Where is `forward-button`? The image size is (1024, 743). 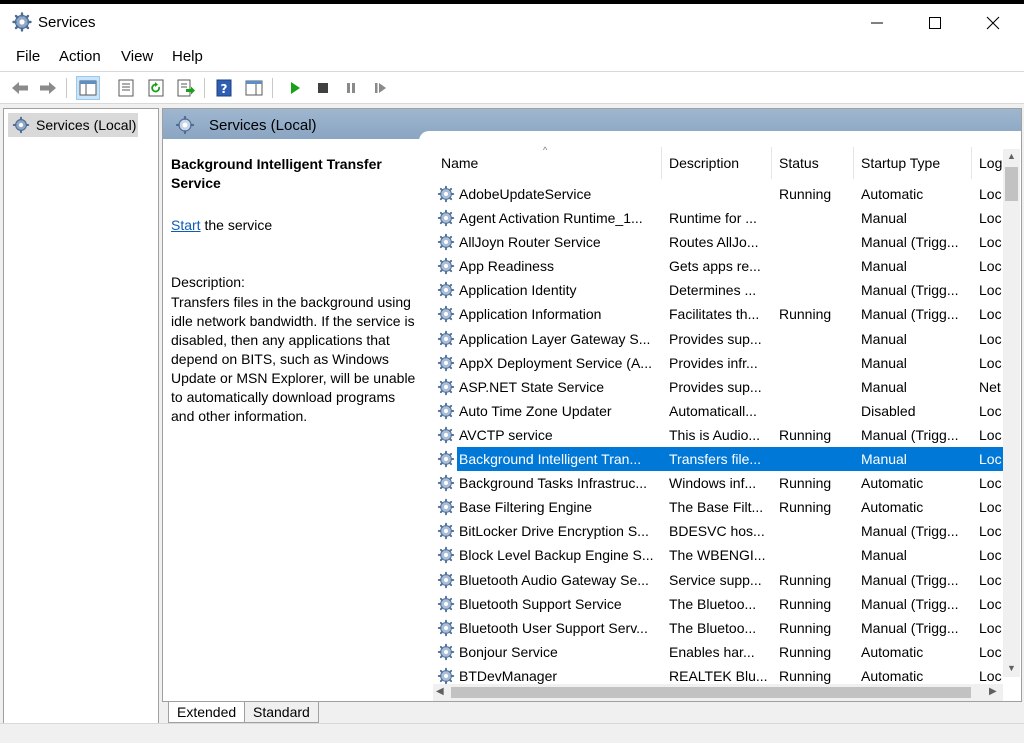 forward-button is located at coordinates (48, 88).